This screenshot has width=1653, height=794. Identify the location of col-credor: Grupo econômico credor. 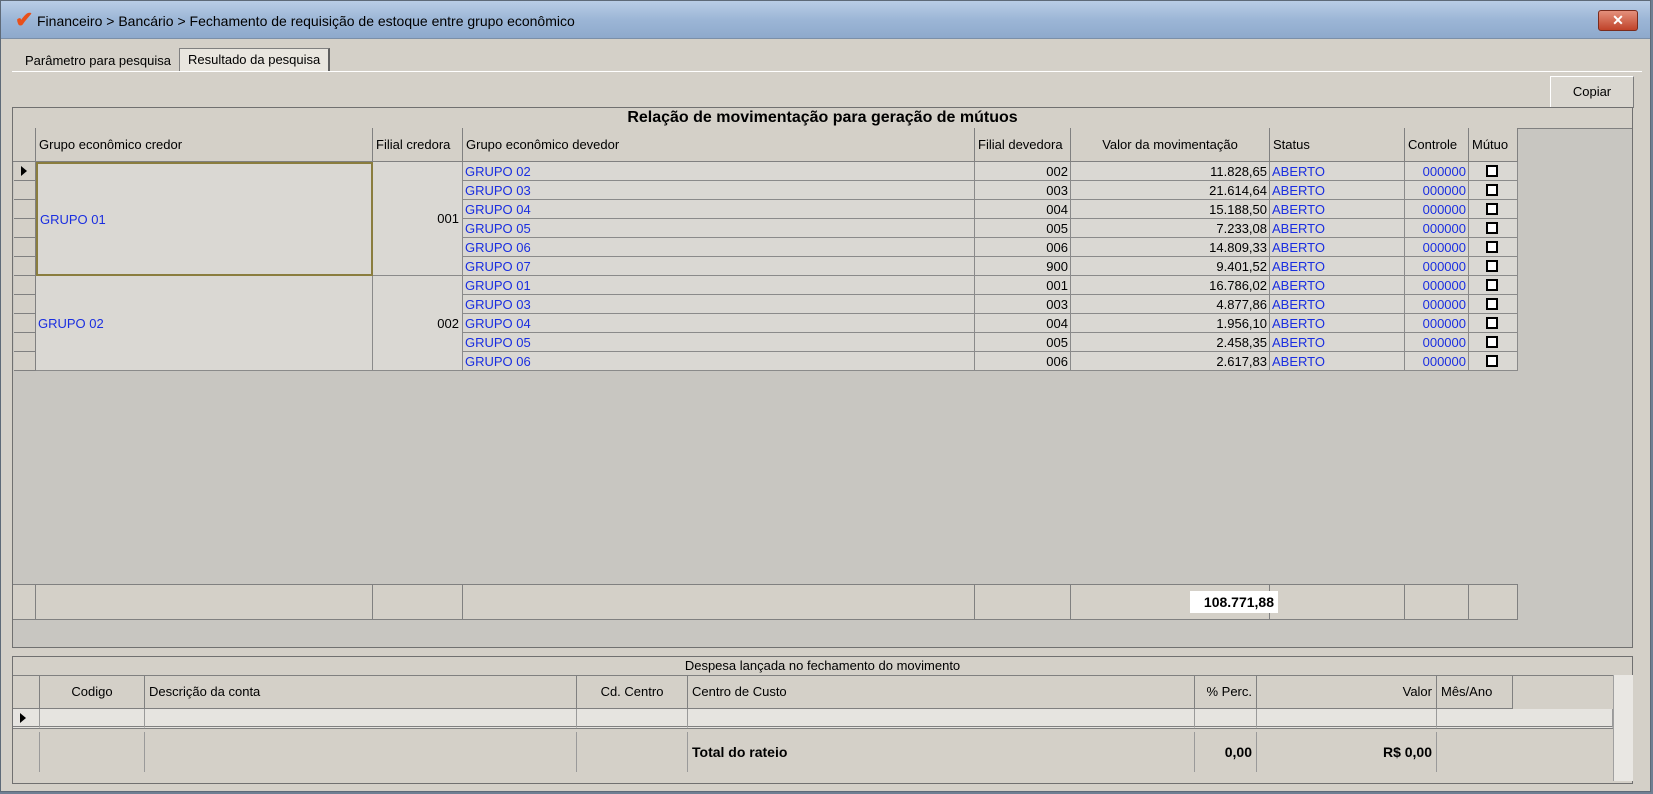
(204, 145).